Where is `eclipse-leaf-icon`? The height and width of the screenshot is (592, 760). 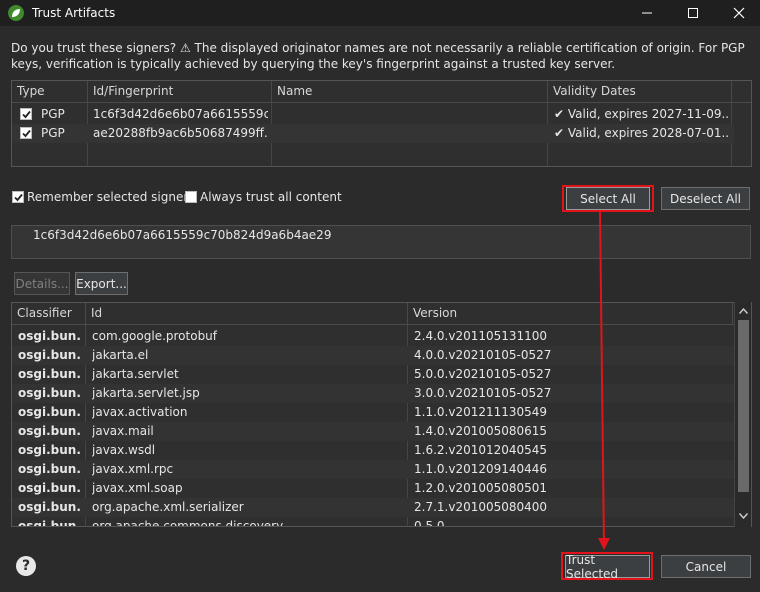 eclipse-leaf-icon is located at coordinates (16, 13).